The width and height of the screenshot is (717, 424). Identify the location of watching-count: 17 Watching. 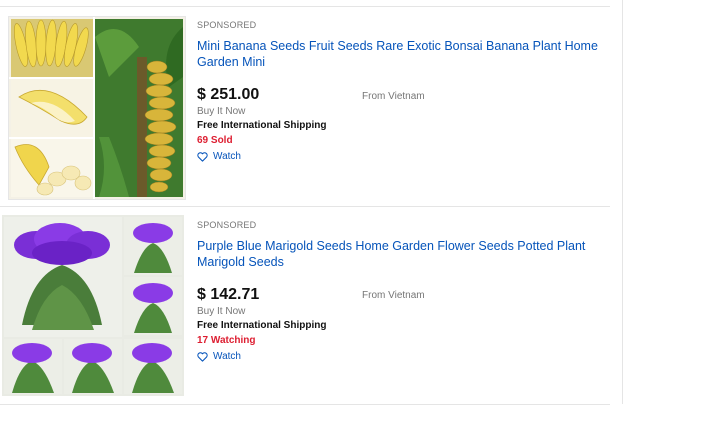
(226, 340).